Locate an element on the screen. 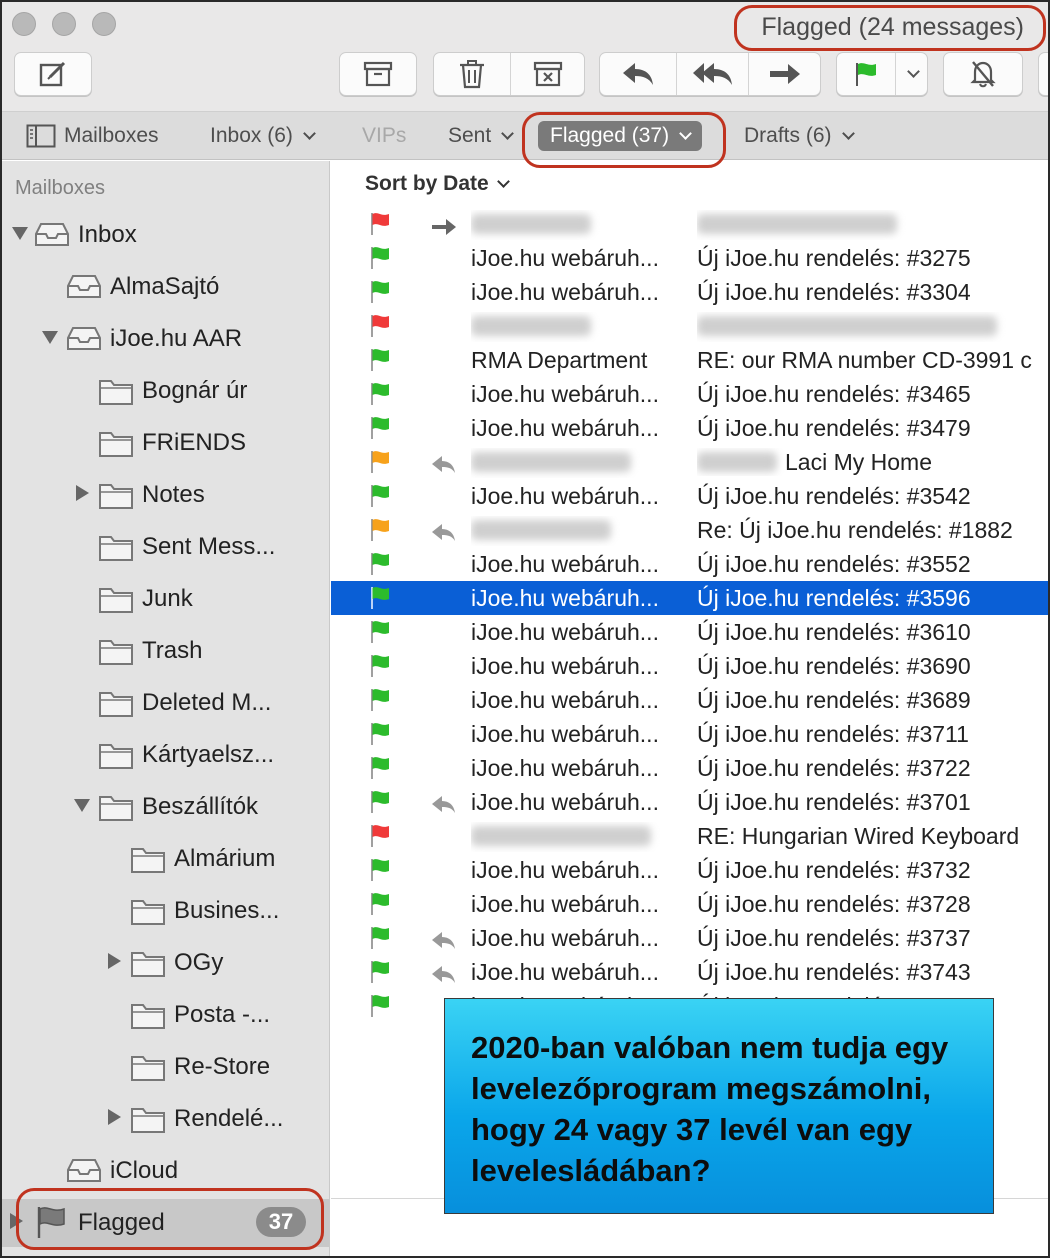  fav-mailboxes-label: Mailboxes is located at coordinates (111, 135).